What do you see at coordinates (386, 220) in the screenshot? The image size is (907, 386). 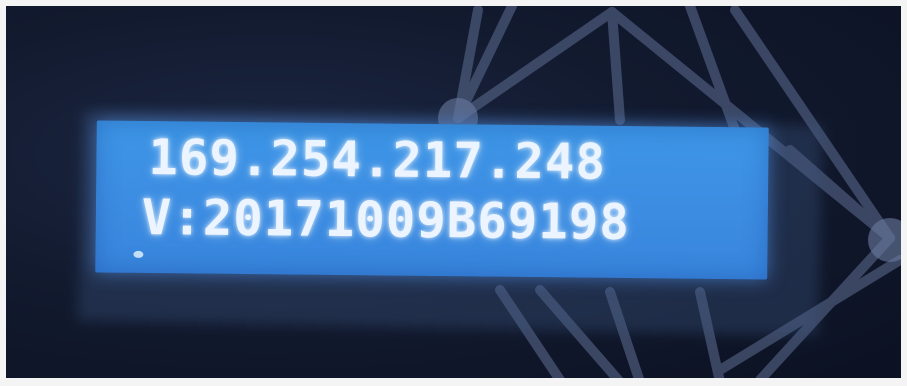 I see `version-text: V:20171009B69198` at bounding box center [386, 220].